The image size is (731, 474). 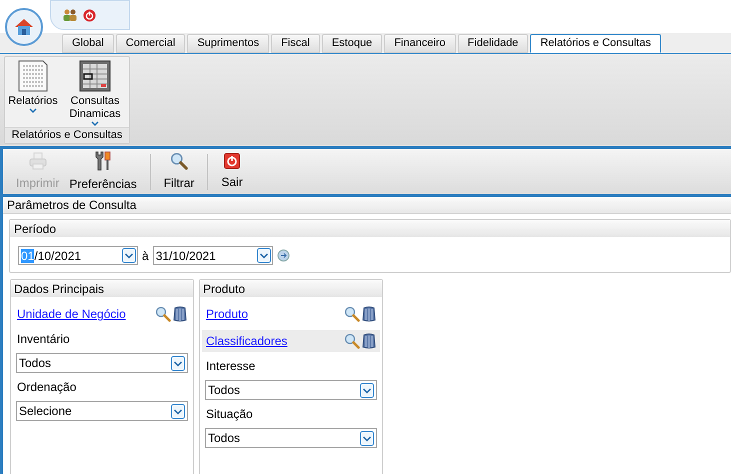 I want to click on printer-icon, so click(x=37, y=161).